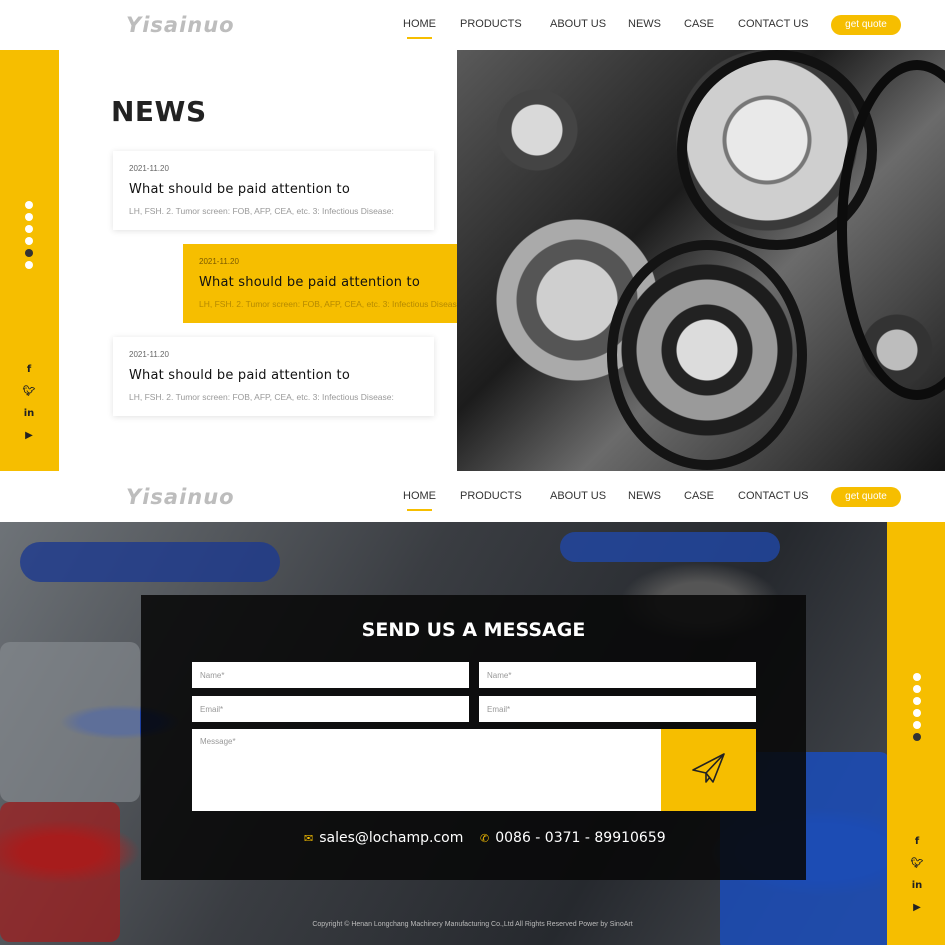 The width and height of the screenshot is (945, 945). I want to click on mail-icon: ✉, so click(309, 838).